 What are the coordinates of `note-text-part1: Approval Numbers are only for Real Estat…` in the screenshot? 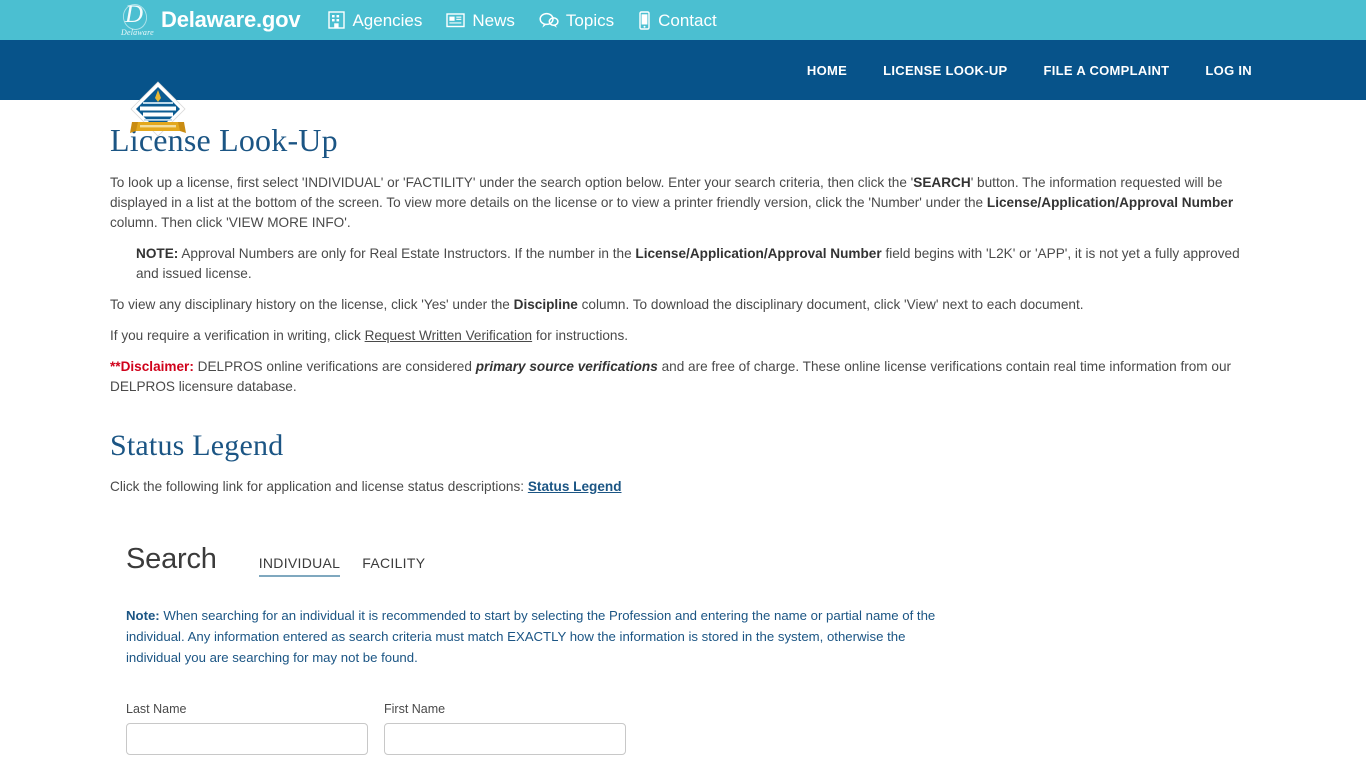 It's located at (407, 253).